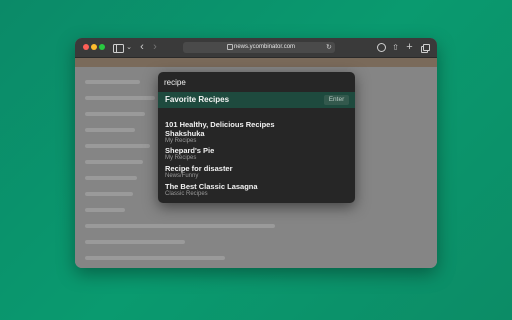 The width and height of the screenshot is (512, 320). What do you see at coordinates (199, 168) in the screenshot?
I see `palette-item-title: Recipe for disaster` at bounding box center [199, 168].